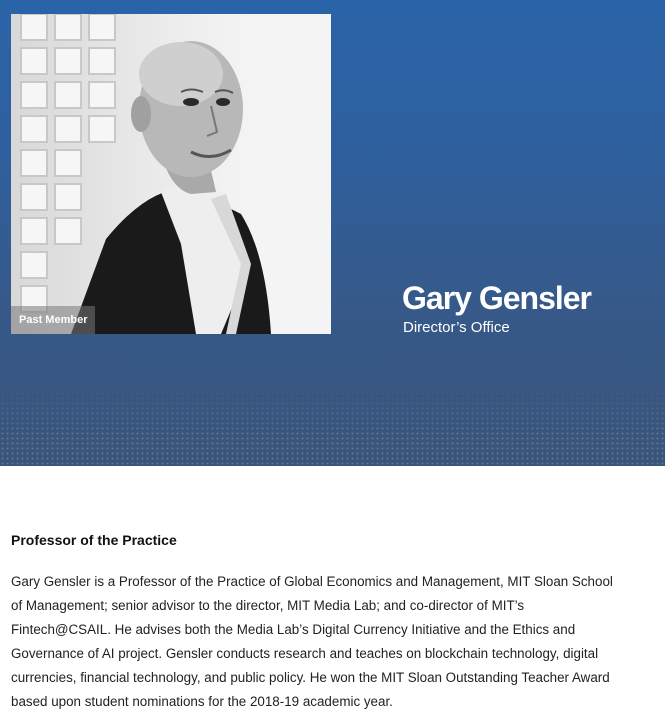  What do you see at coordinates (53, 320) in the screenshot?
I see `status-badge: Past Member` at bounding box center [53, 320].